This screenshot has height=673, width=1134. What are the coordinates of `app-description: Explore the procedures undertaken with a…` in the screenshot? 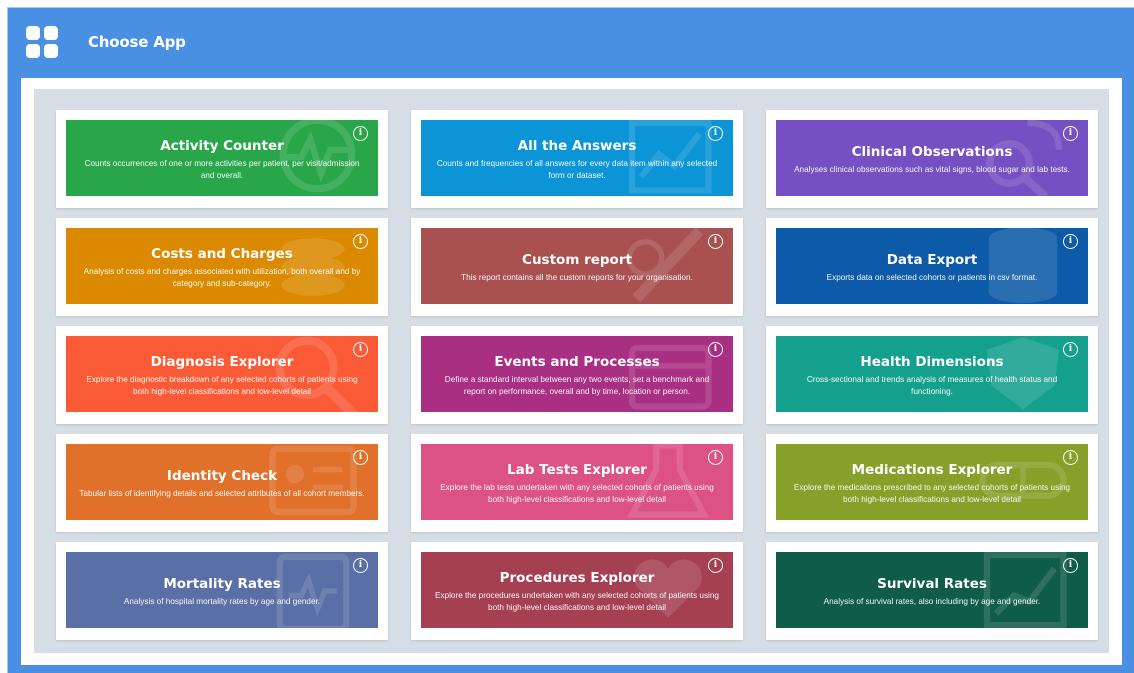 It's located at (576, 601).